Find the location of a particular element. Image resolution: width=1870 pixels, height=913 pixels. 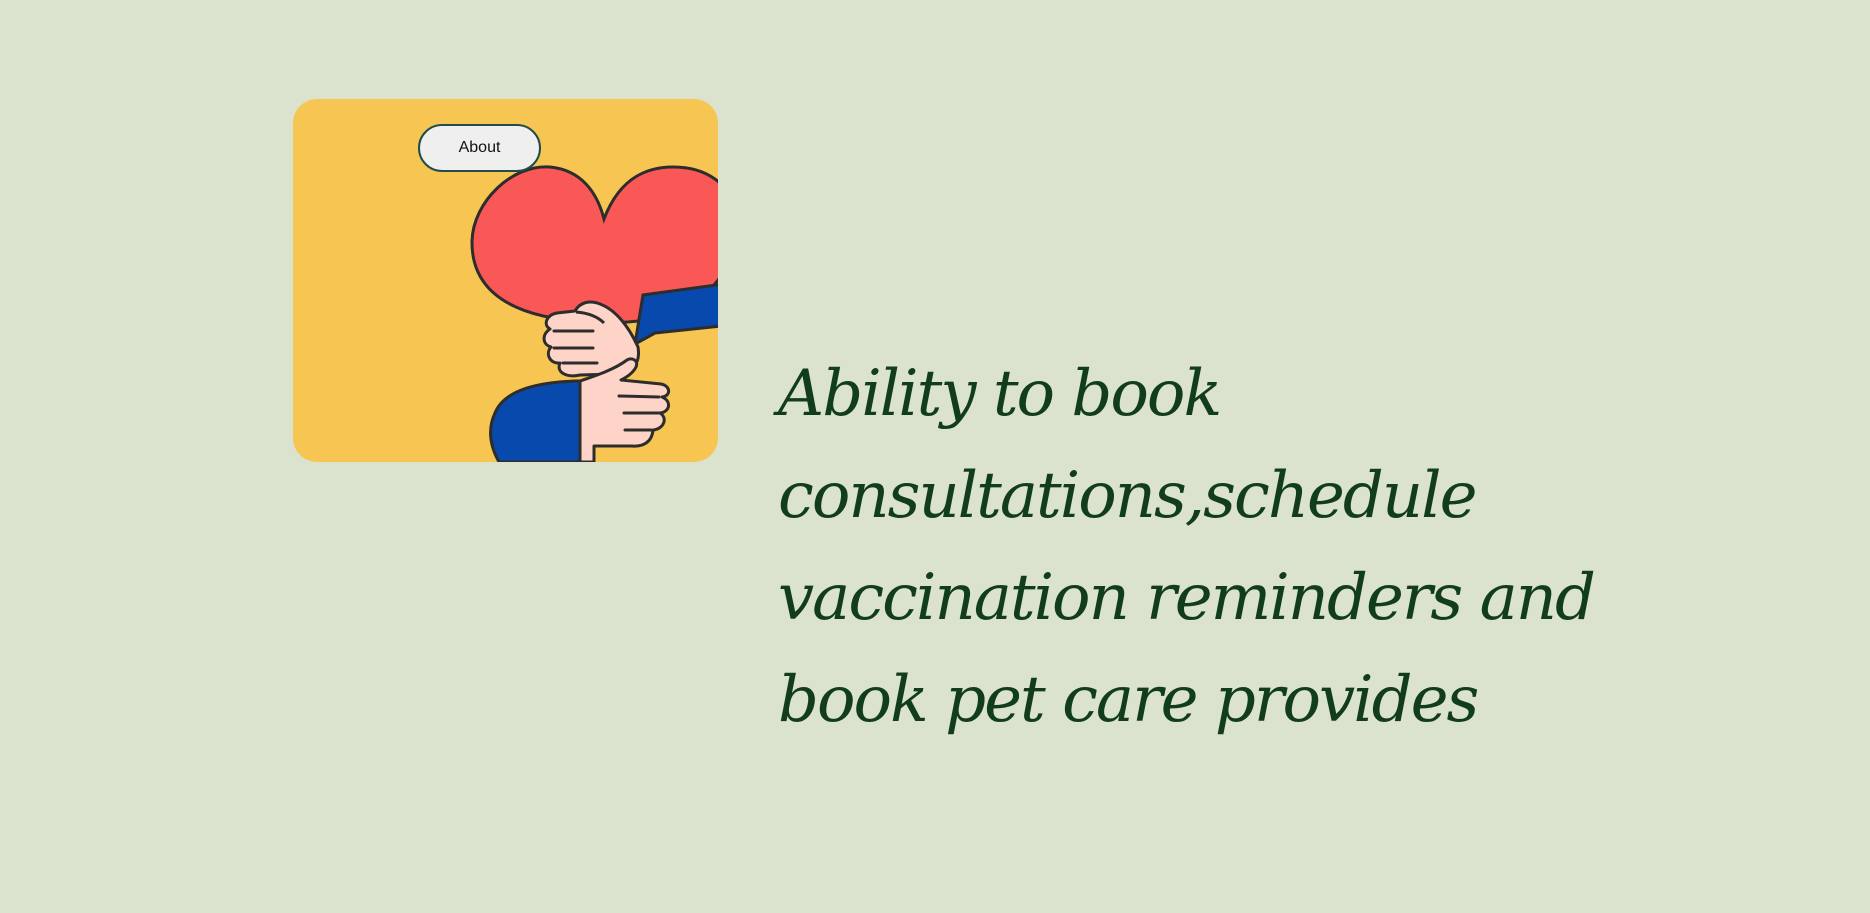

about-button: About is located at coordinates (479, 148).